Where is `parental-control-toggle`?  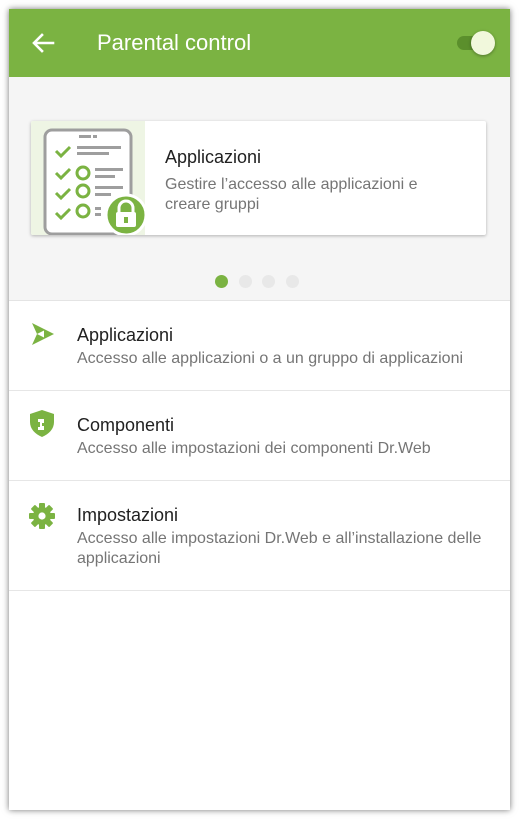
parental-control-toggle is located at coordinates (476, 43).